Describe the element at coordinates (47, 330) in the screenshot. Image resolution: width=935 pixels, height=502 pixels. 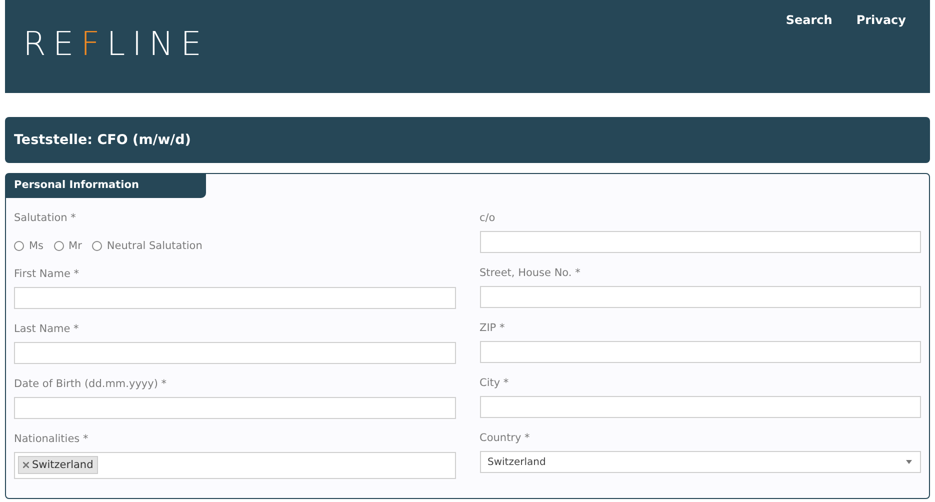
I see `field-label: Last Name *` at that location.